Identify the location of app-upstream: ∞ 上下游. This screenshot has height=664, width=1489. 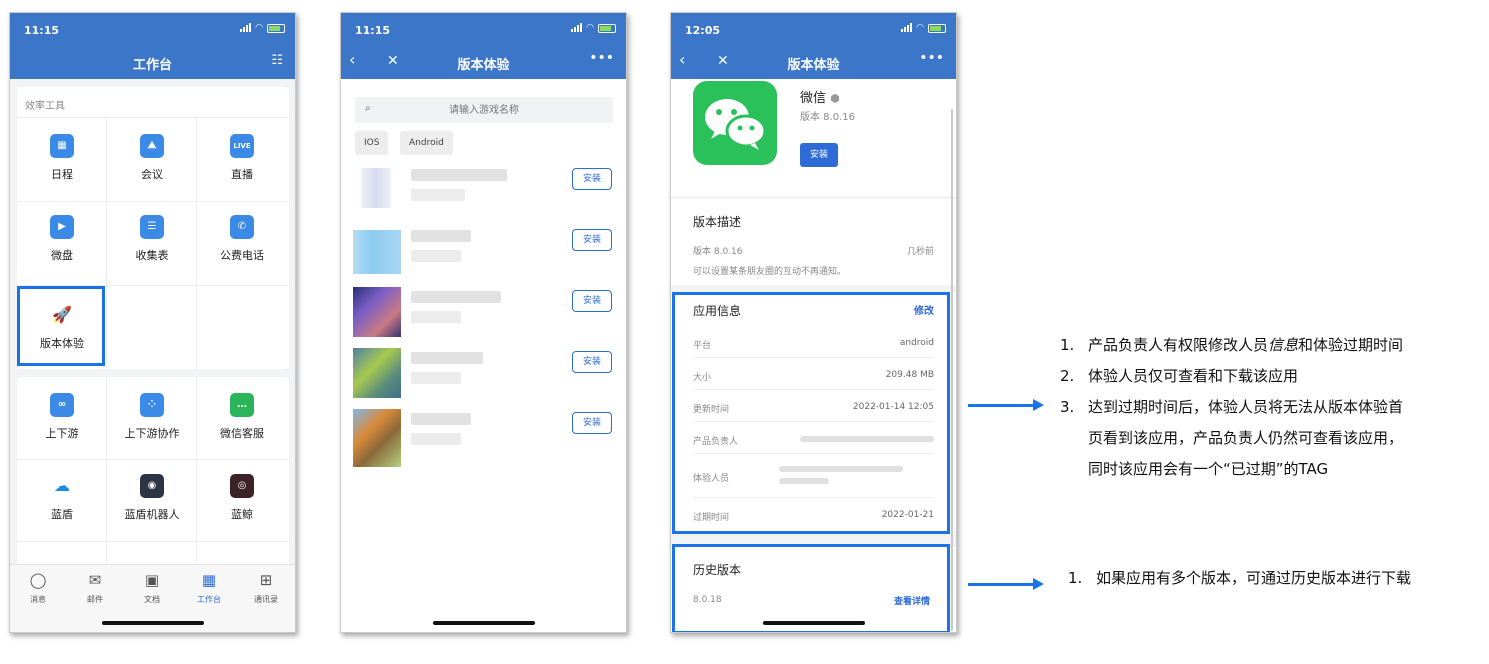
(62, 433).